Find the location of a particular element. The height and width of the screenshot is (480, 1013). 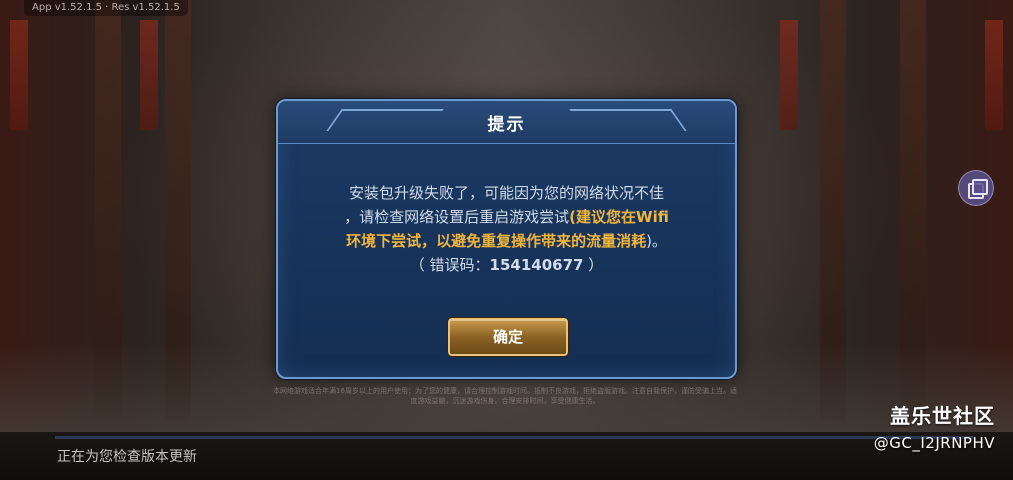

message-highlight: (建议您在Wifi is located at coordinates (619, 217).